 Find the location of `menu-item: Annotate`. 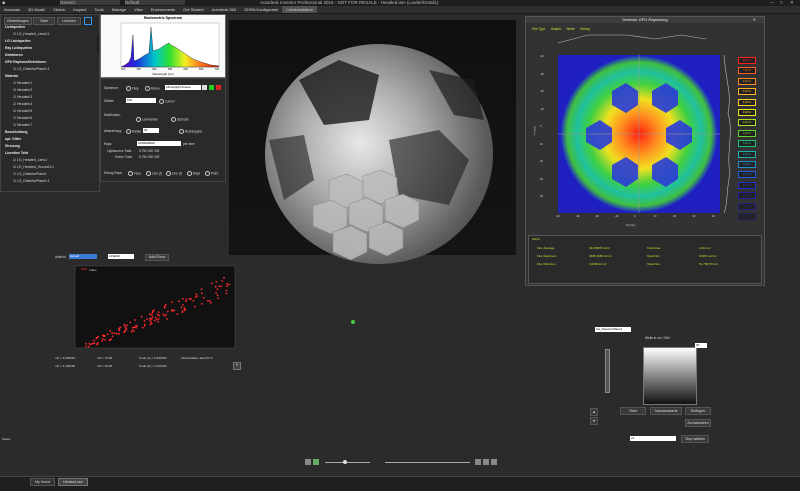

menu-item: Annotate is located at coordinates (12, 9).